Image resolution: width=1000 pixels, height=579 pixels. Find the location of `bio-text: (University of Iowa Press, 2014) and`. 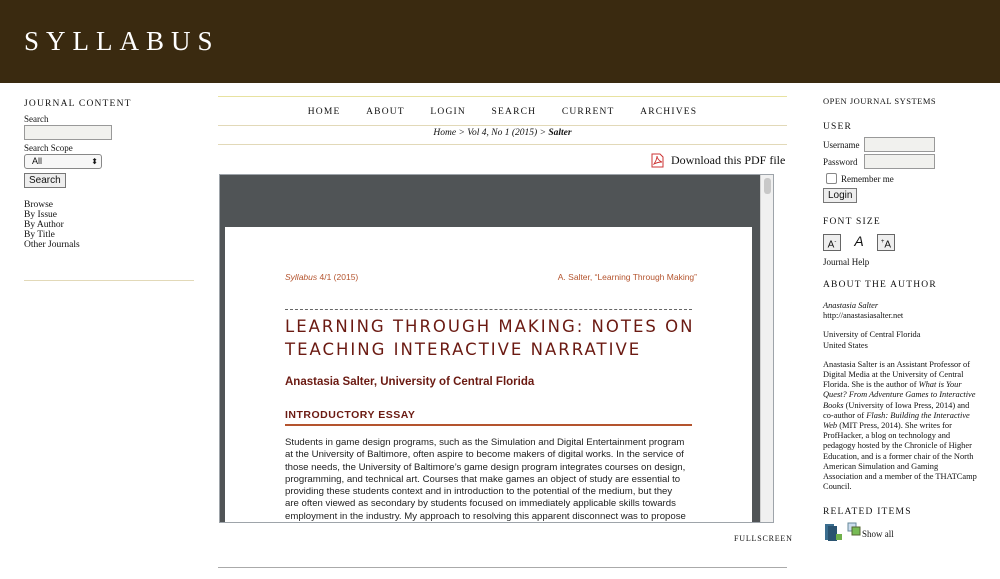

bio-text: (University of Iowa Press, 2014) and is located at coordinates (906, 405).